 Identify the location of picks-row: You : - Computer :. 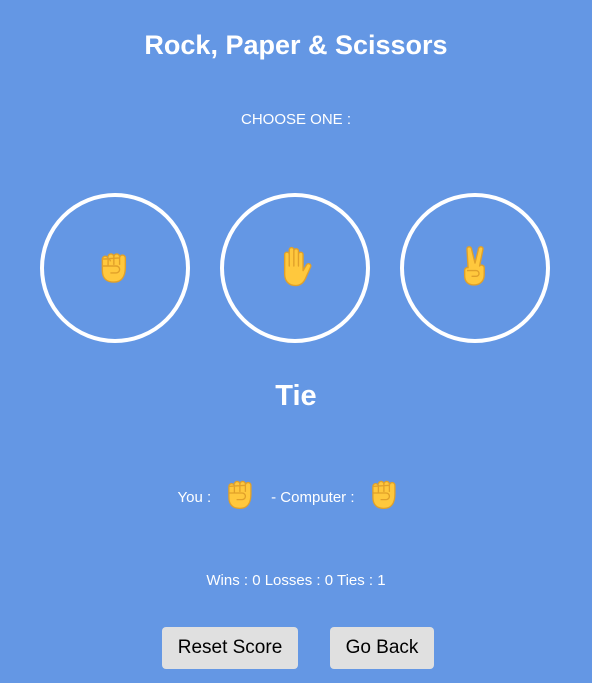
(296, 497).